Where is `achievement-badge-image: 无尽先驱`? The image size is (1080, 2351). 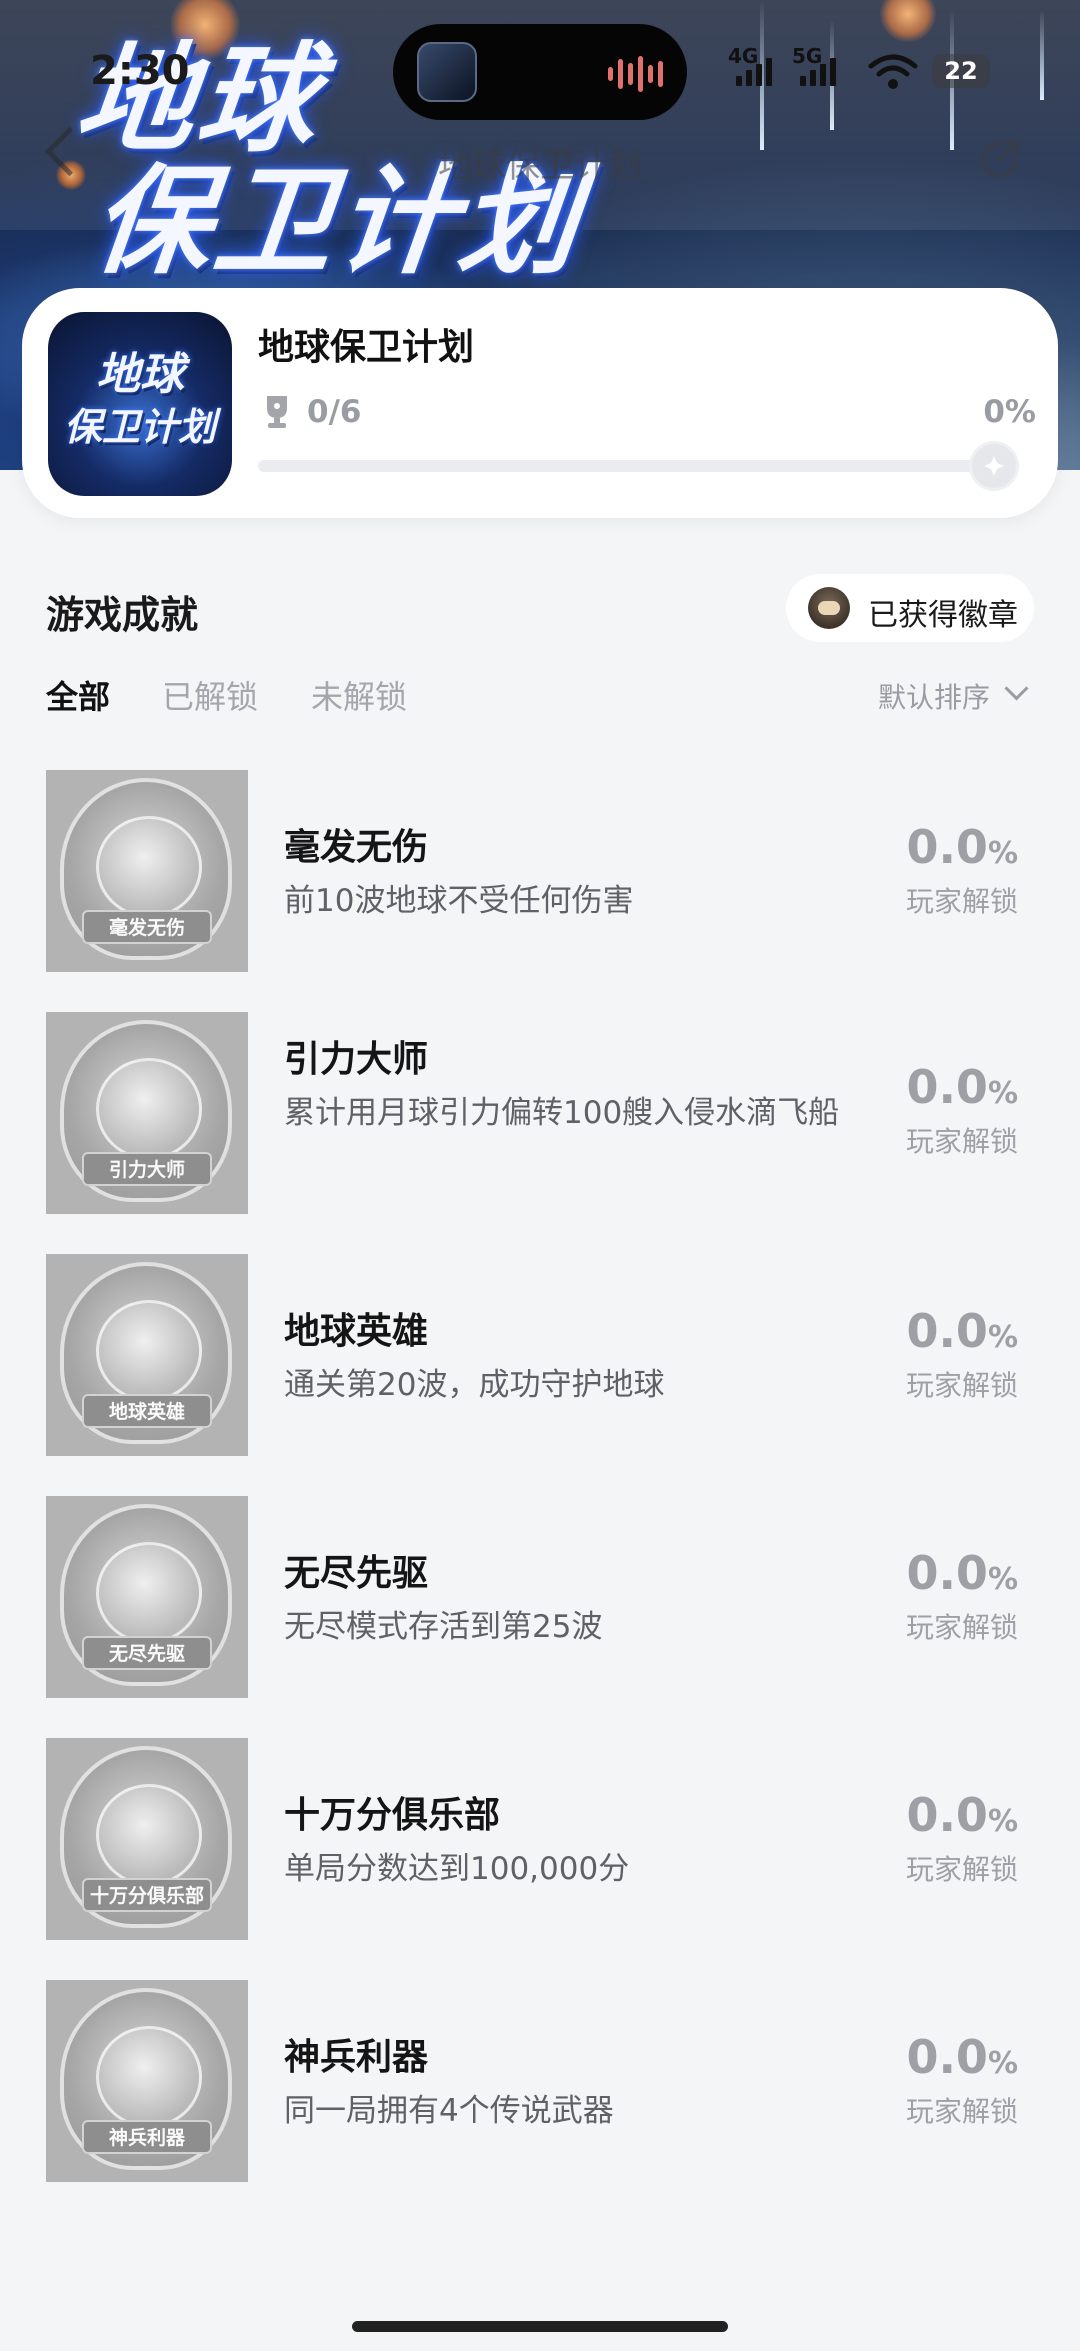
achievement-badge-image: 无尽先驱 is located at coordinates (147, 1597).